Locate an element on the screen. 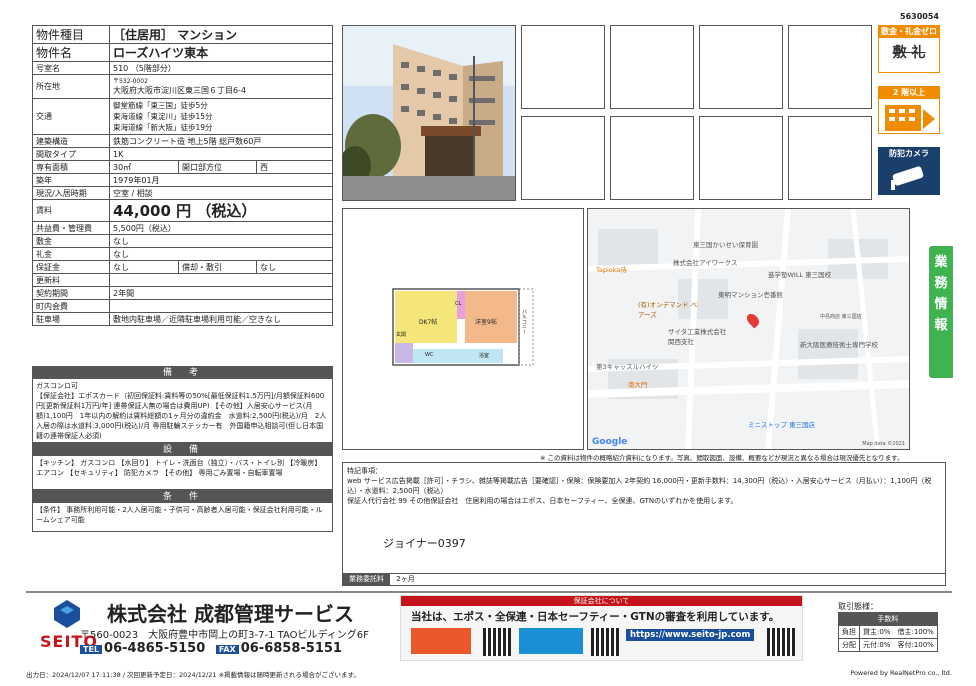  row-key: 物件名 is located at coordinates (71, 52).